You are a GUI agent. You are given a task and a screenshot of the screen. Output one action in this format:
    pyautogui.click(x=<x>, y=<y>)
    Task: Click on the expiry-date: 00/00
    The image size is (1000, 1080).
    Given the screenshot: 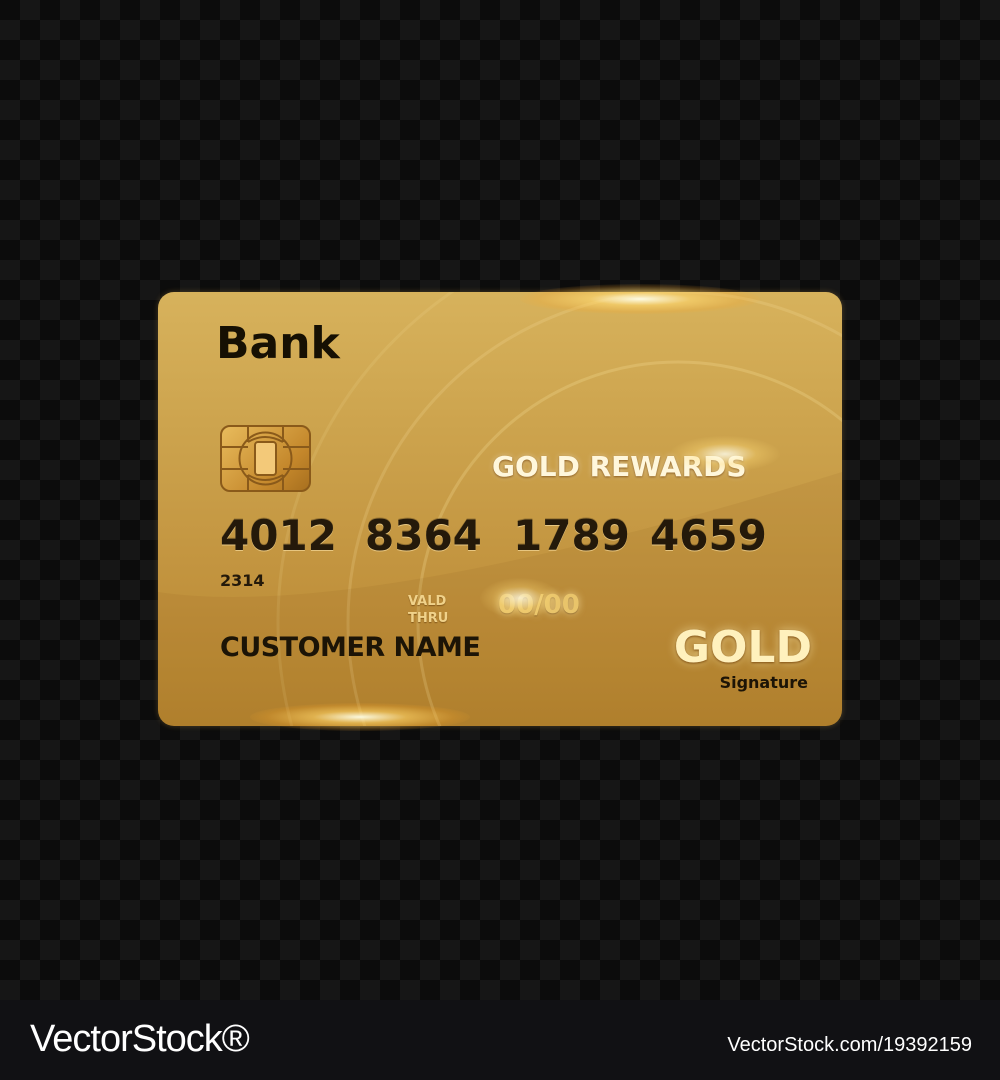 What is the action you would take?
    pyautogui.click(x=539, y=605)
    